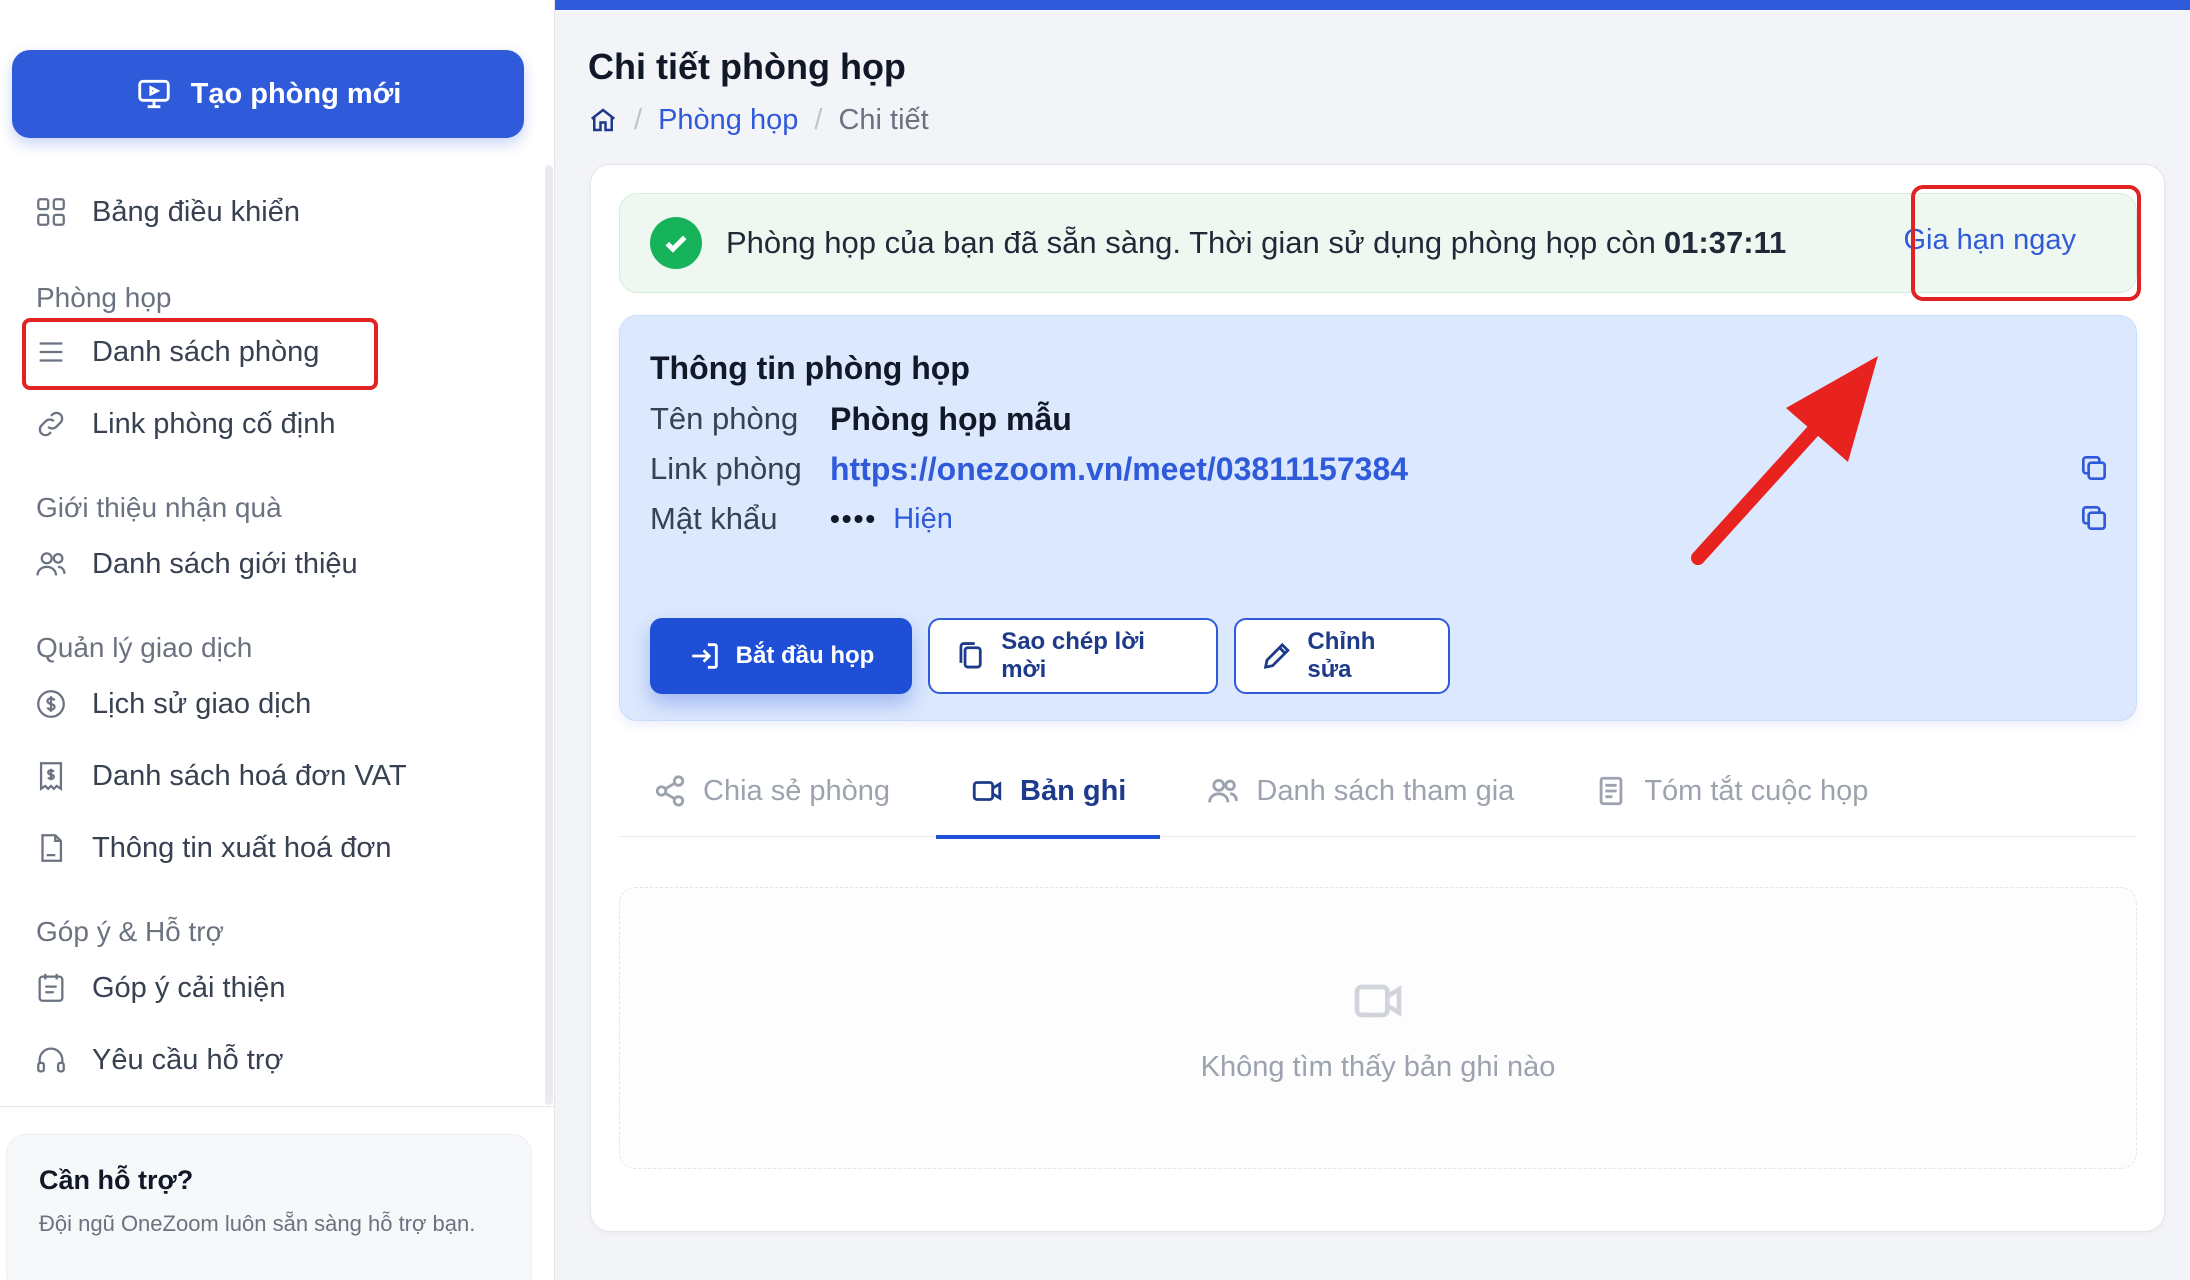  I want to click on section-title-support: Góp ý & Hỗ trợ, so click(130, 931).